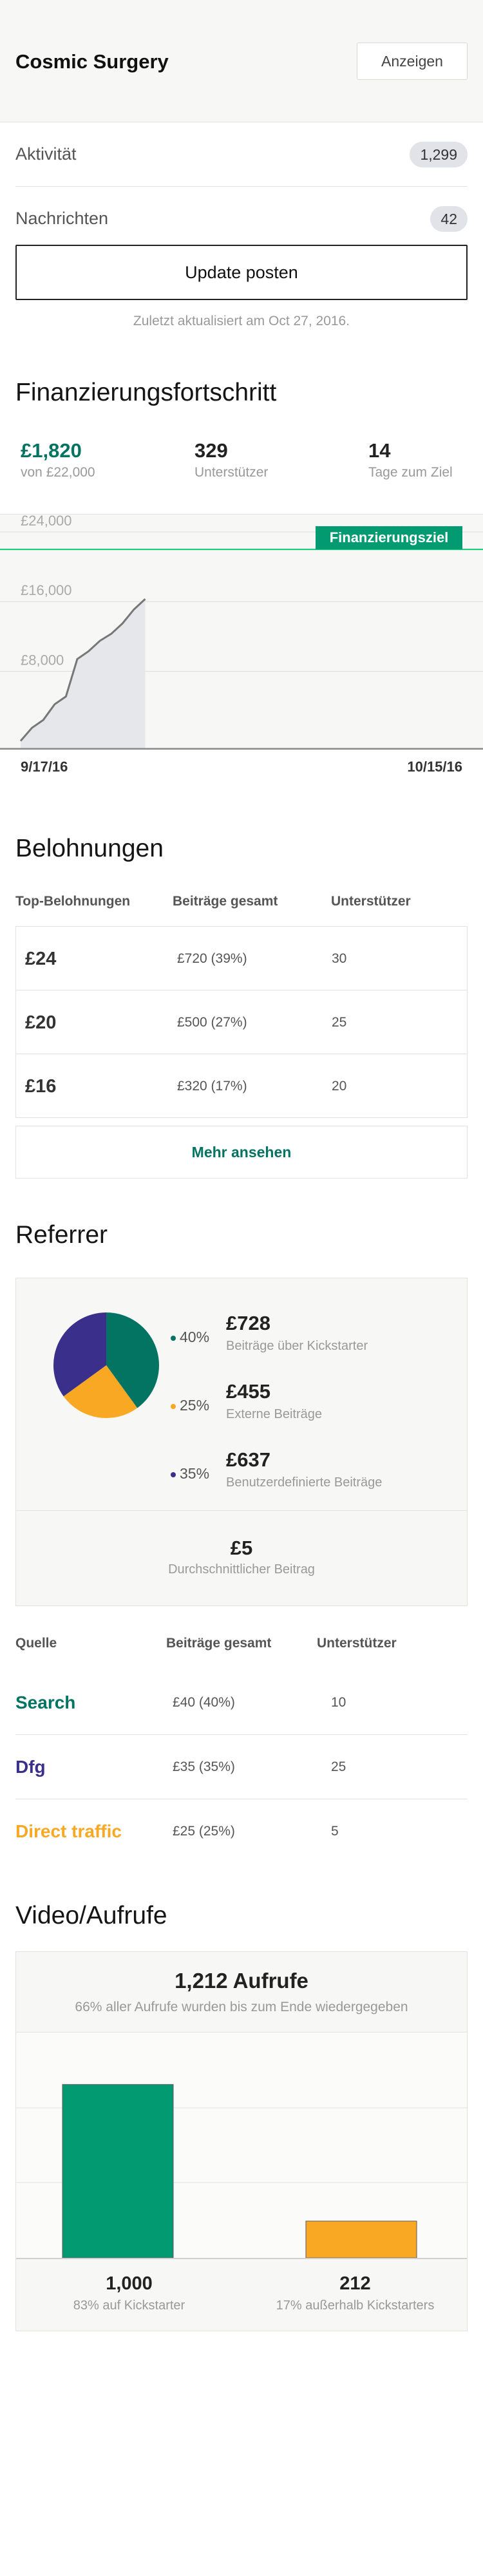 Image resolution: width=483 pixels, height=2576 pixels. I want to click on y-tick-label: £16,000, so click(46, 590).